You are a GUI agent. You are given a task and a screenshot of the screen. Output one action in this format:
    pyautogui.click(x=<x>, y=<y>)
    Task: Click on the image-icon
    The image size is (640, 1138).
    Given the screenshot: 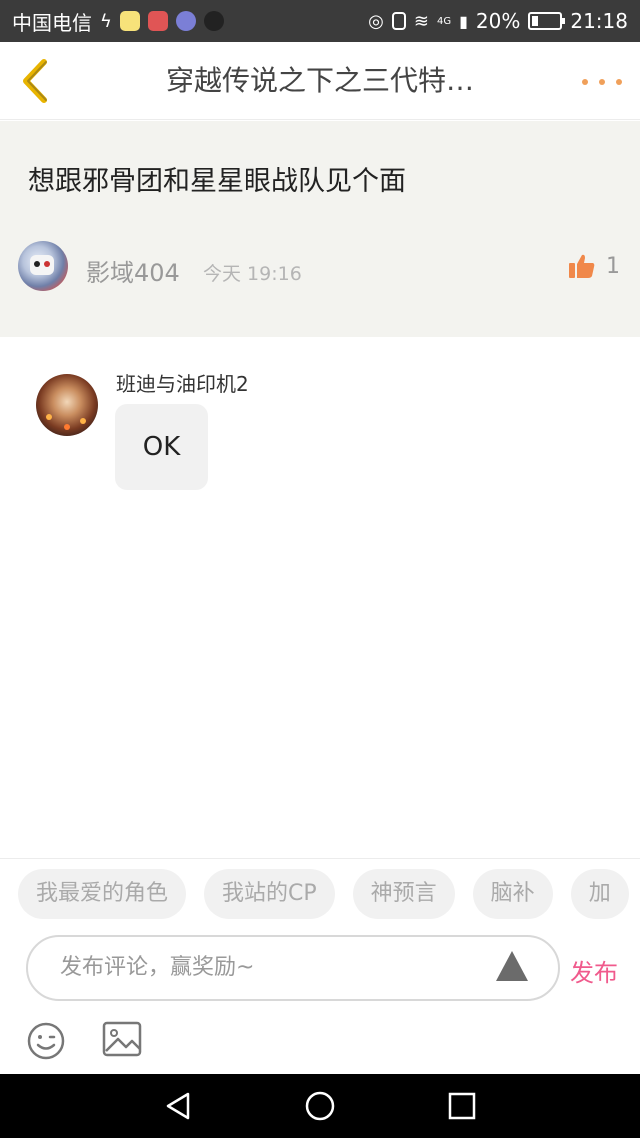 What is the action you would take?
    pyautogui.click(x=122, y=1039)
    